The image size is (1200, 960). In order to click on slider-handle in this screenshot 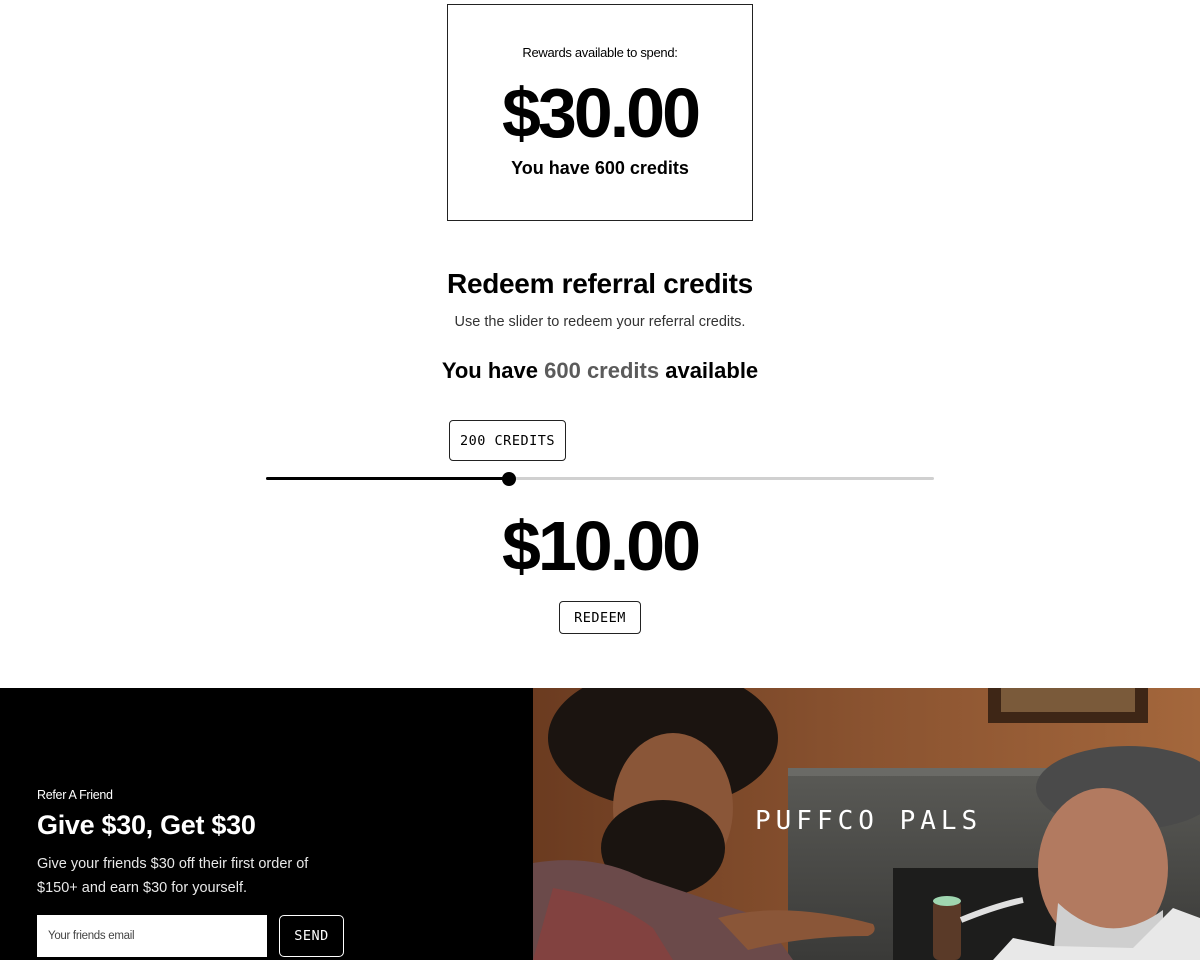, I will do `click(508, 479)`.